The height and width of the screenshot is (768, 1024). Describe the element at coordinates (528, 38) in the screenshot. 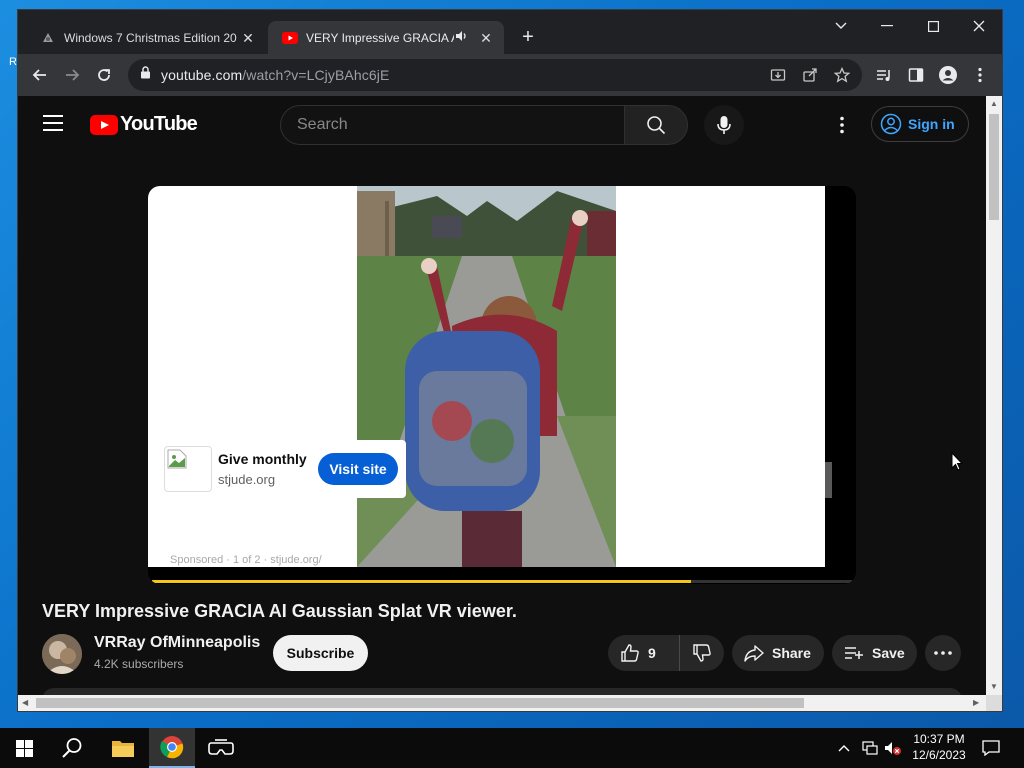

I see `new-tab-button: +` at that location.